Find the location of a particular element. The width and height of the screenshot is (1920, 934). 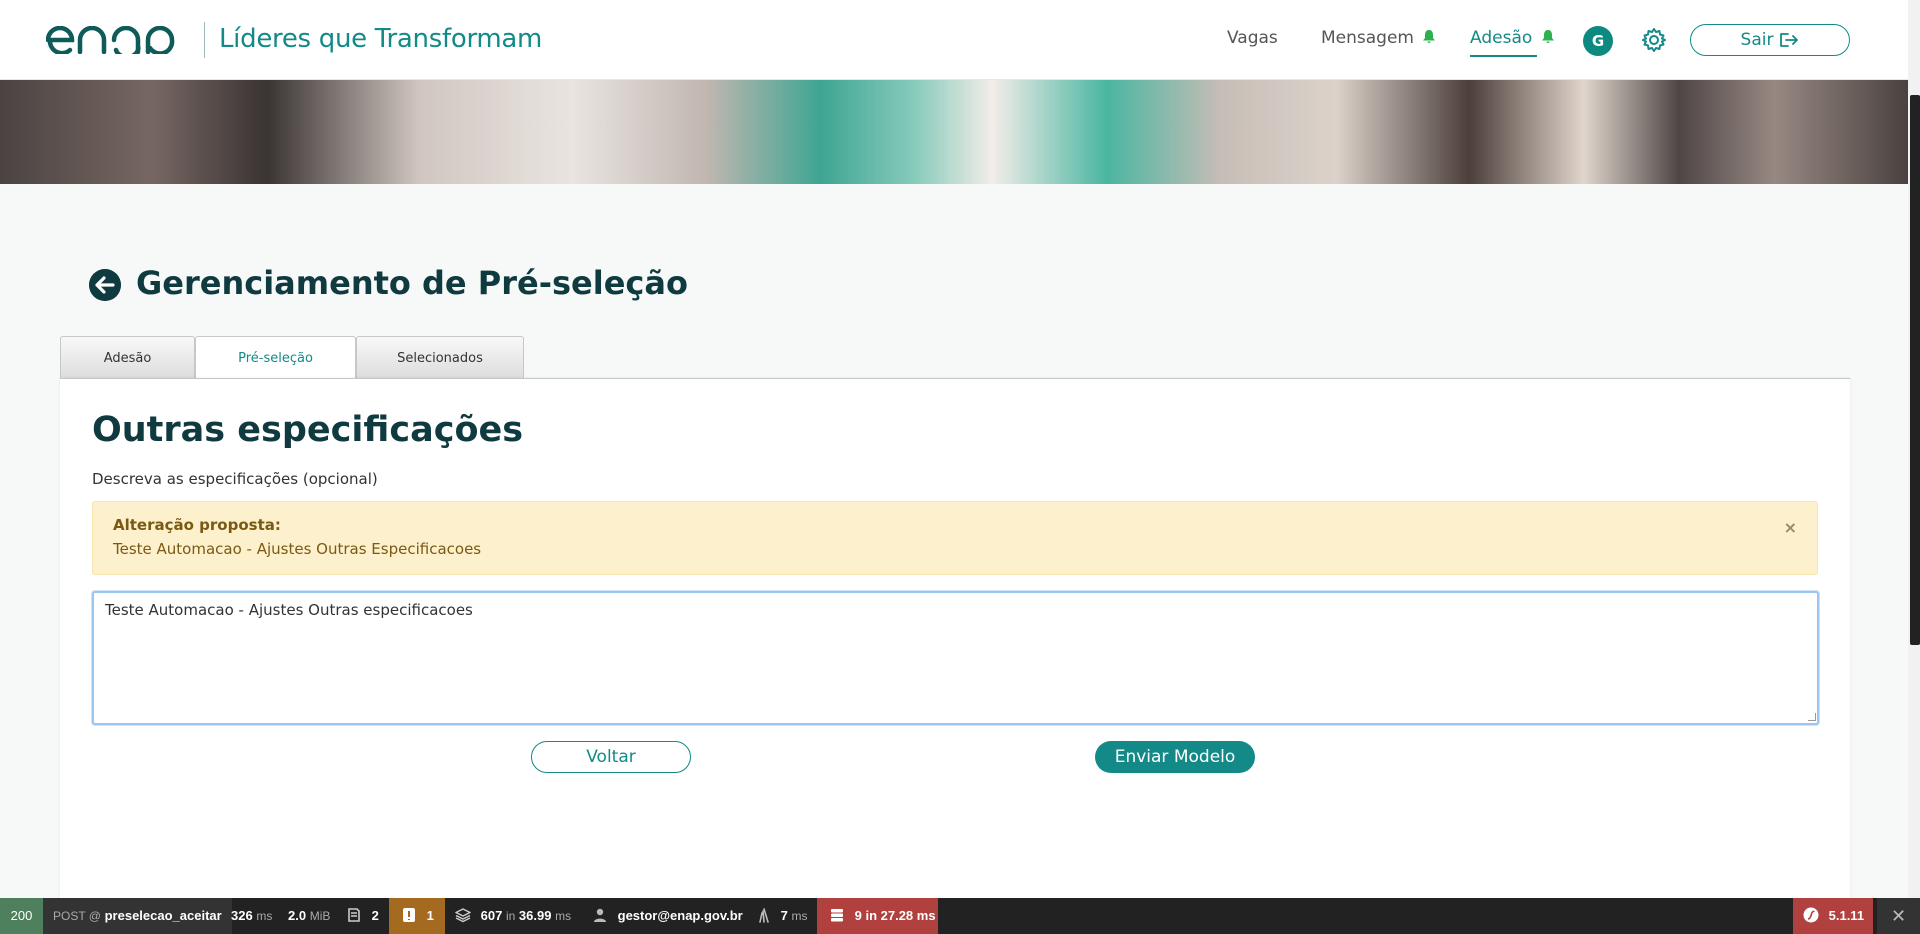

warning-icon is located at coordinates (409, 915).